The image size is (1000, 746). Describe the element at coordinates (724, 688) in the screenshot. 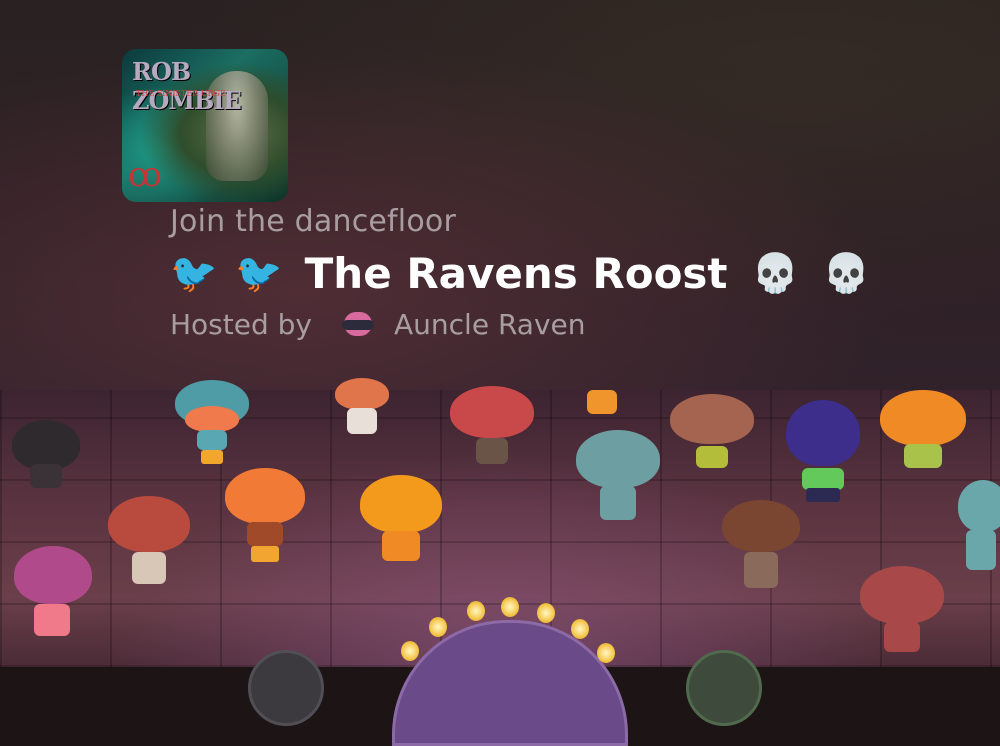

I see `right-control-button` at that location.